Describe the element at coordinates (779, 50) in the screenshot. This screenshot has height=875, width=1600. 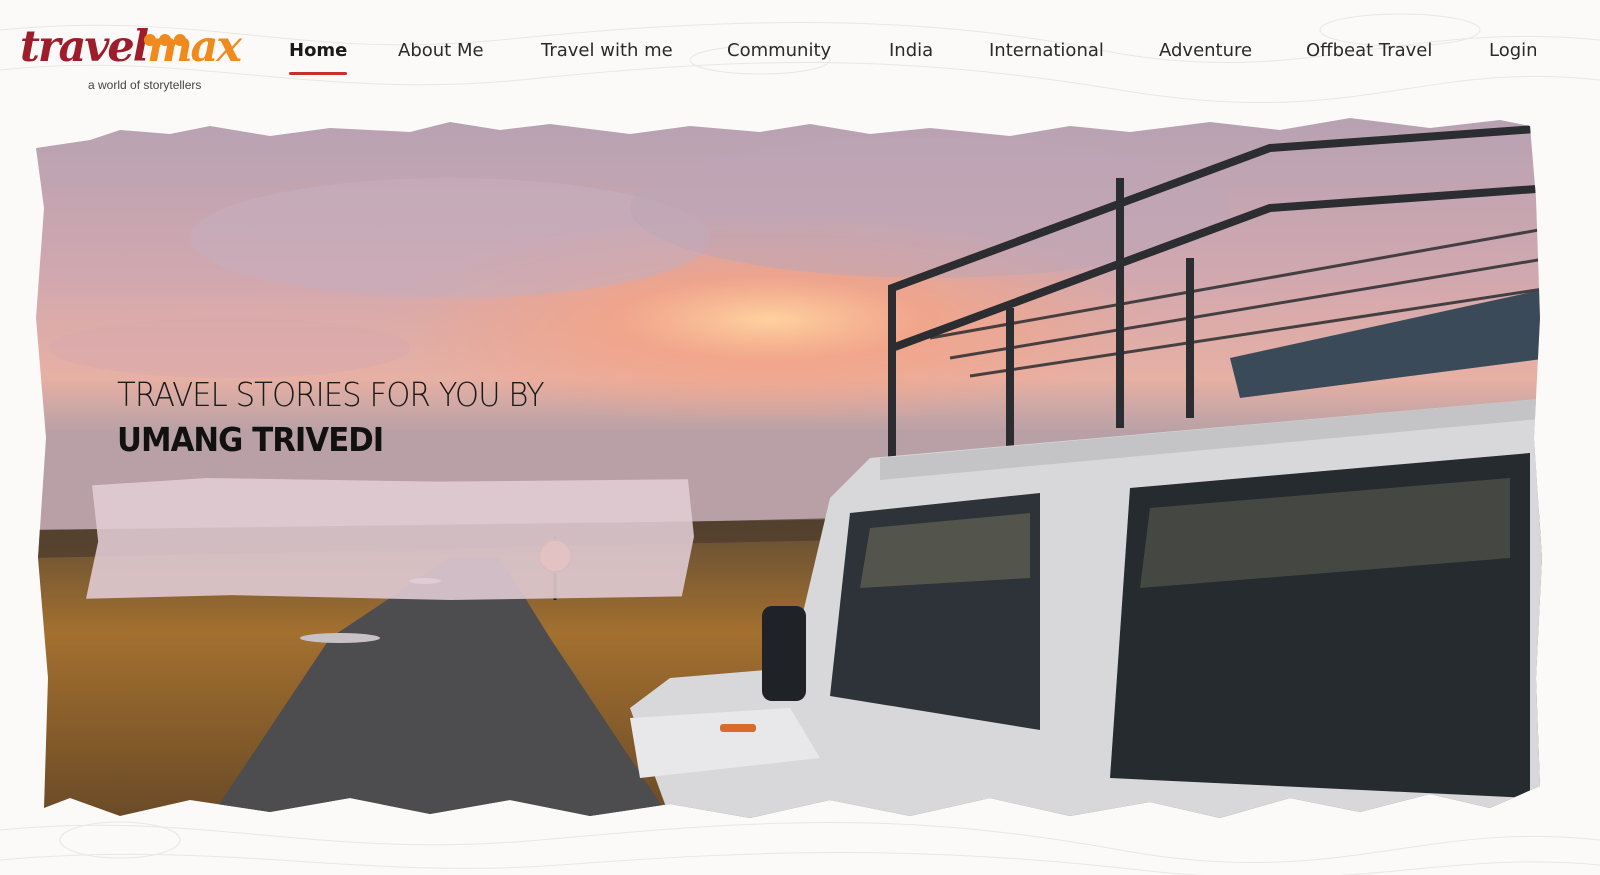
I see `nav-item-community: Community` at that location.